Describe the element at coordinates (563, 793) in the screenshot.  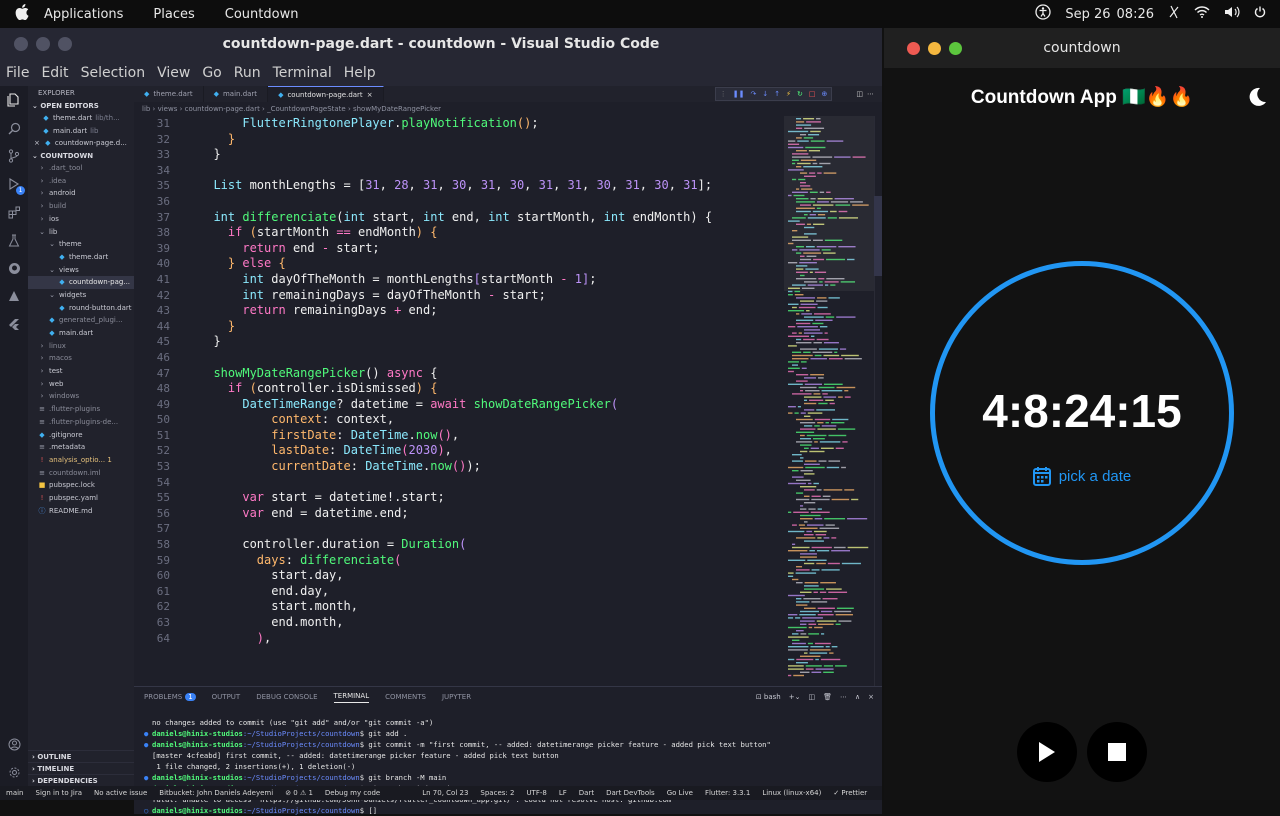
I see `status-item: LF` at that location.